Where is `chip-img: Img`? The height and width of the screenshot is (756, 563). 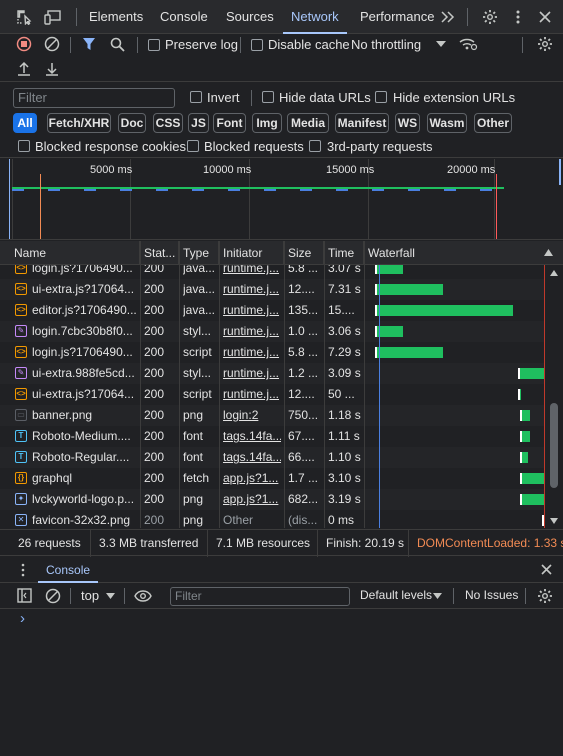 chip-img: Img is located at coordinates (267, 123).